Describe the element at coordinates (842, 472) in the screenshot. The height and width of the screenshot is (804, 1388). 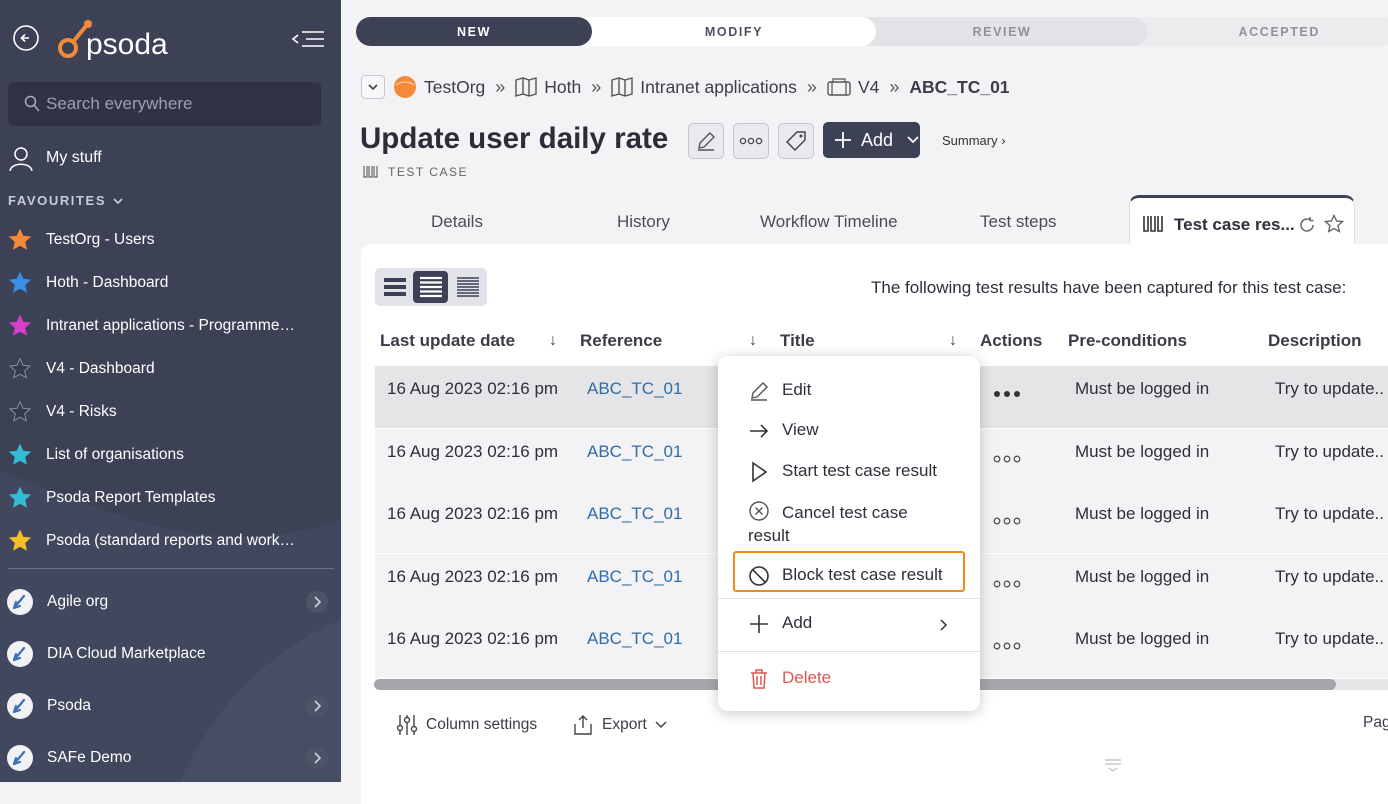
I see `menu-item-start-test-case-result: Start test case result` at that location.